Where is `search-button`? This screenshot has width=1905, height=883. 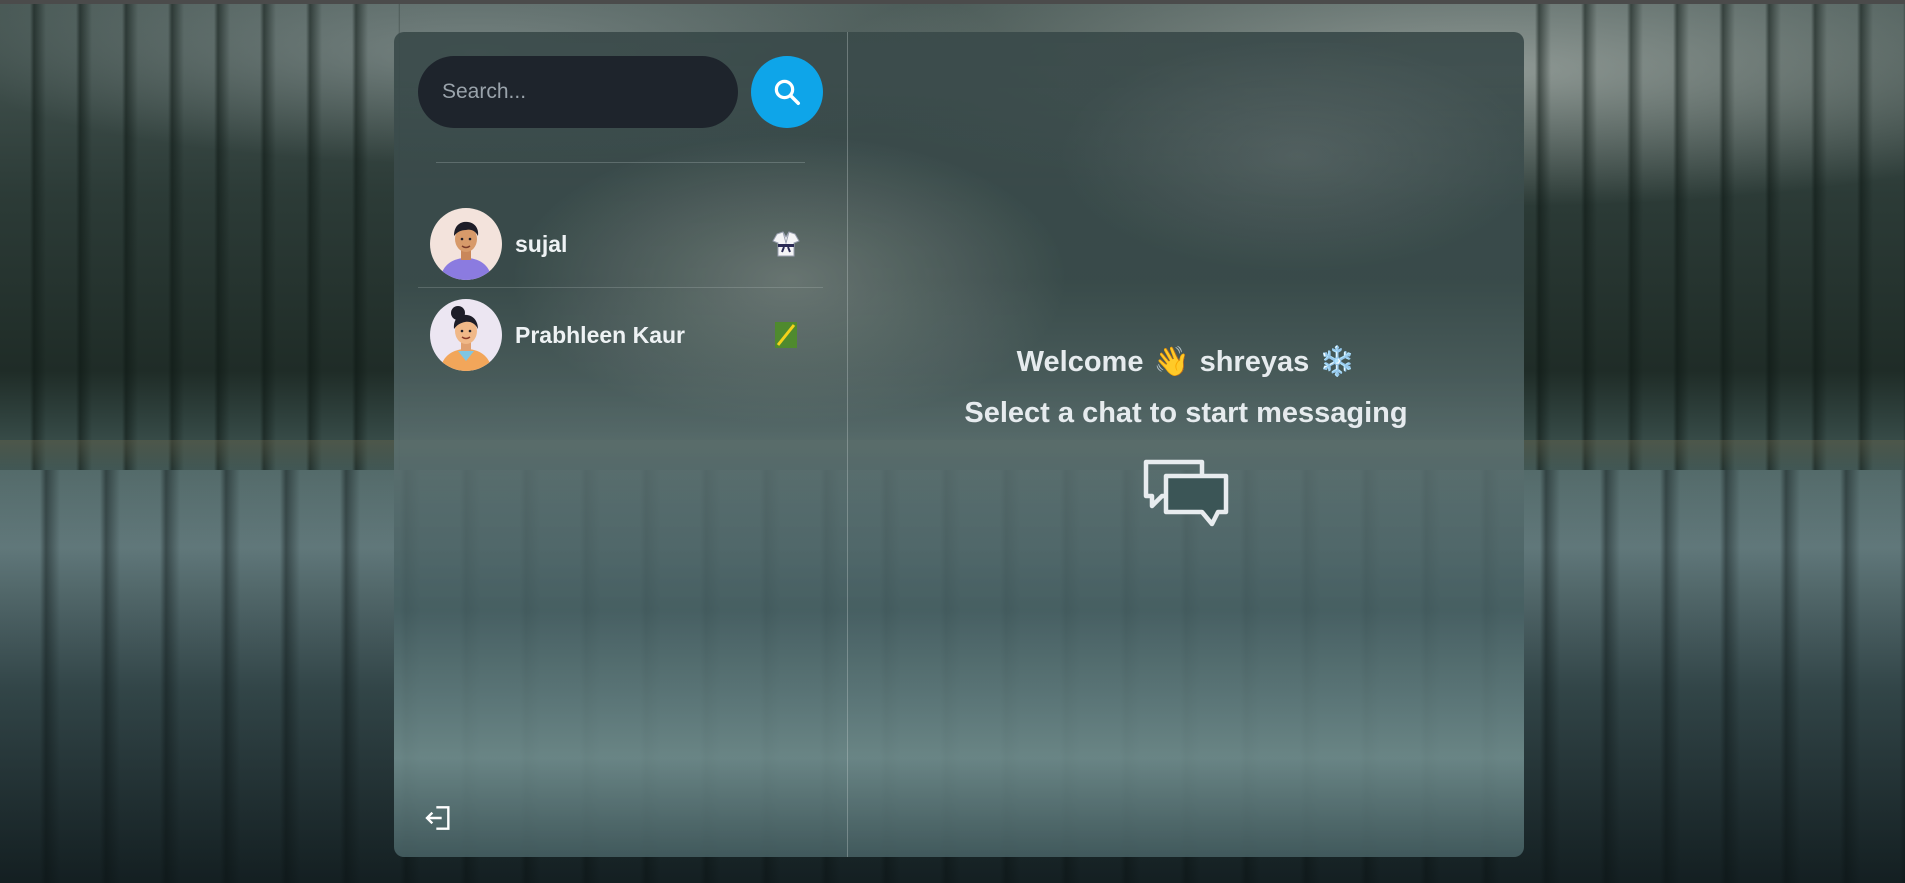 search-button is located at coordinates (787, 92).